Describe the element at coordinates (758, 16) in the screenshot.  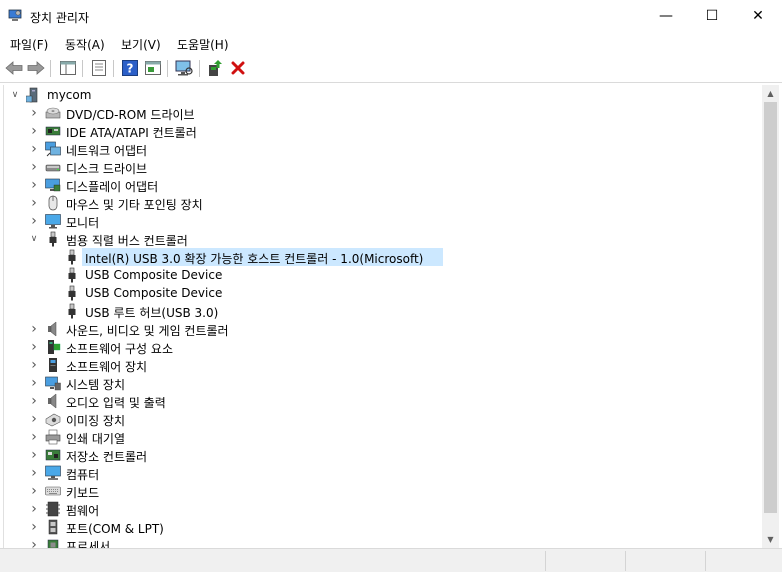
I see `close-button: ✕` at that location.